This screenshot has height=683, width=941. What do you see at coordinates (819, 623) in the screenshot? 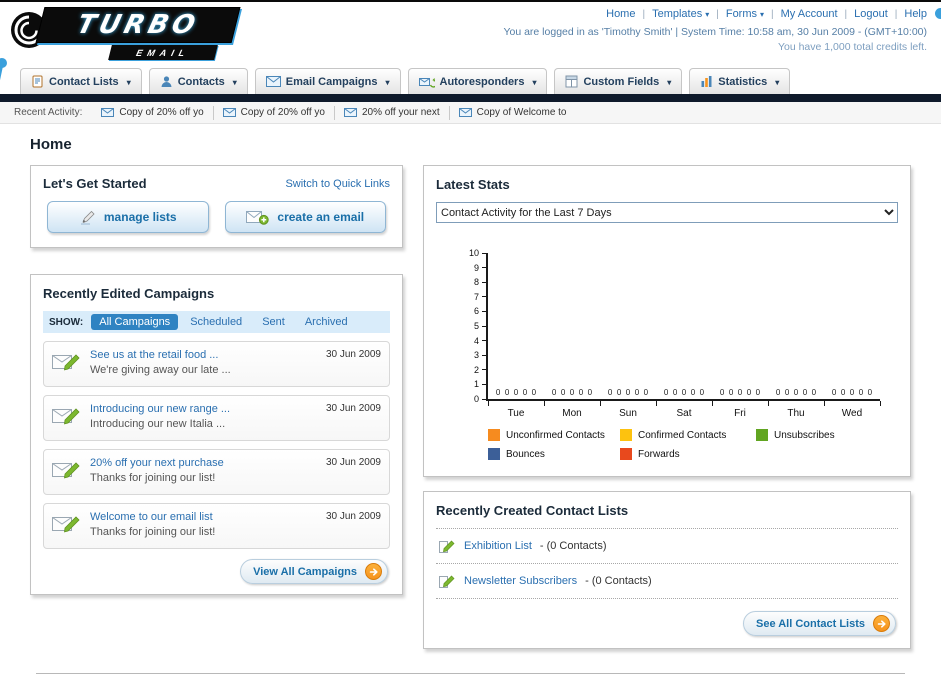
I see `see-all-contact-lists-button: See All Contact Lists` at bounding box center [819, 623].